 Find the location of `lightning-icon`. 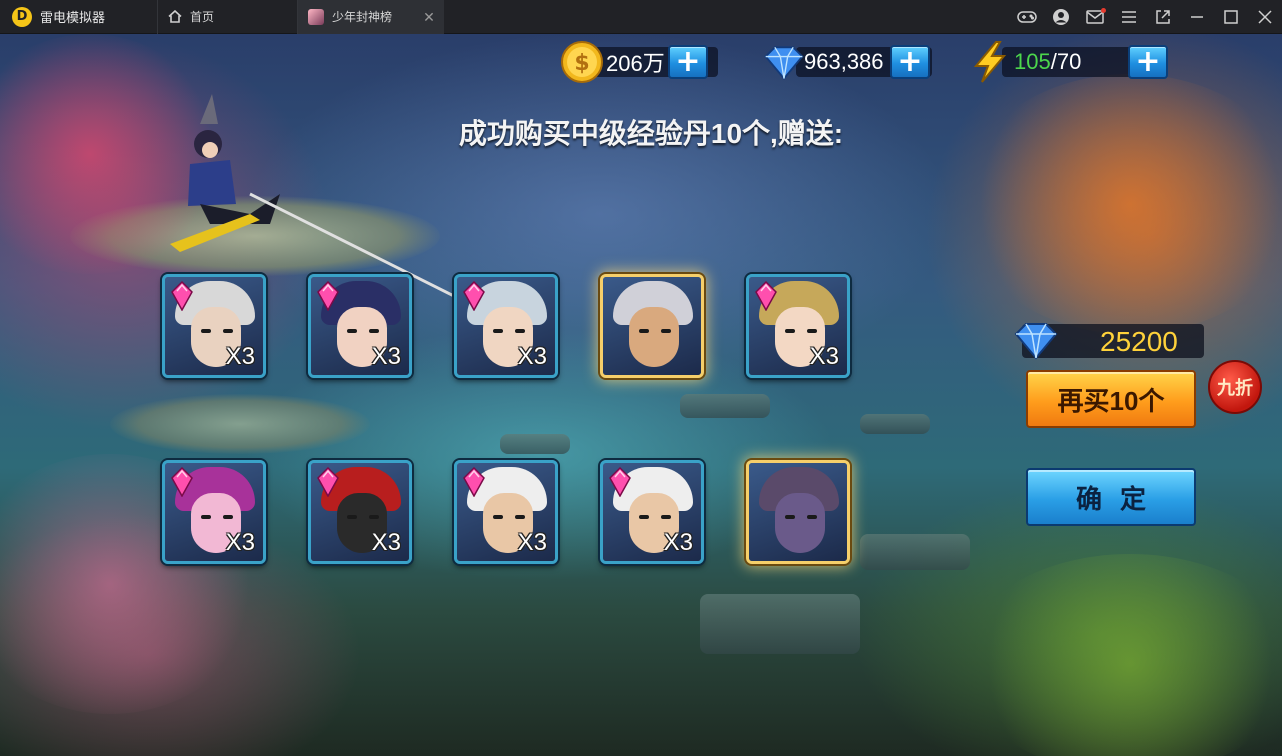

lightning-icon is located at coordinates (990, 62).